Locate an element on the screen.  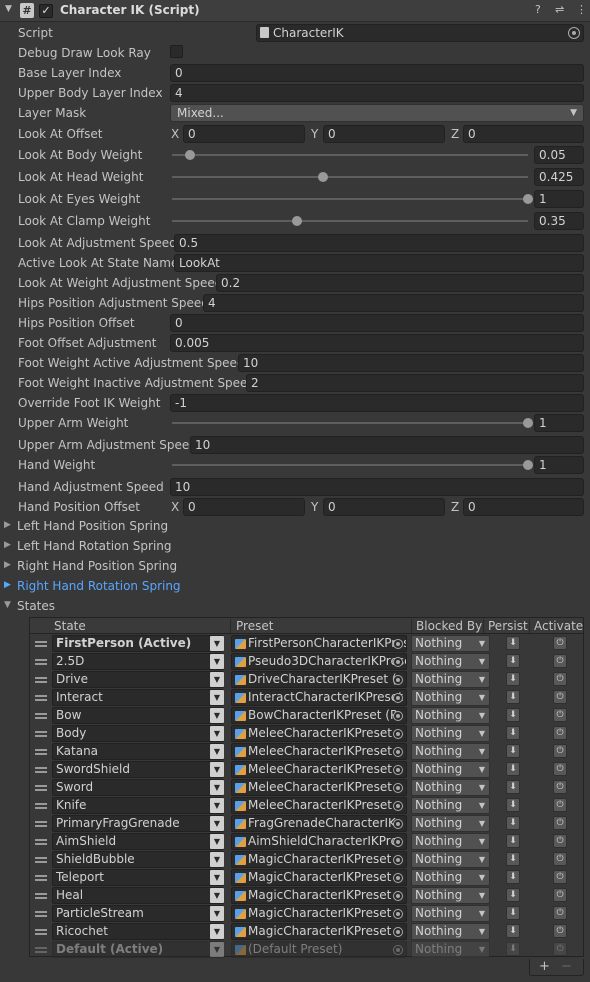
preset-field: FragGrenadeCharacterIK is located at coordinates (319, 823).